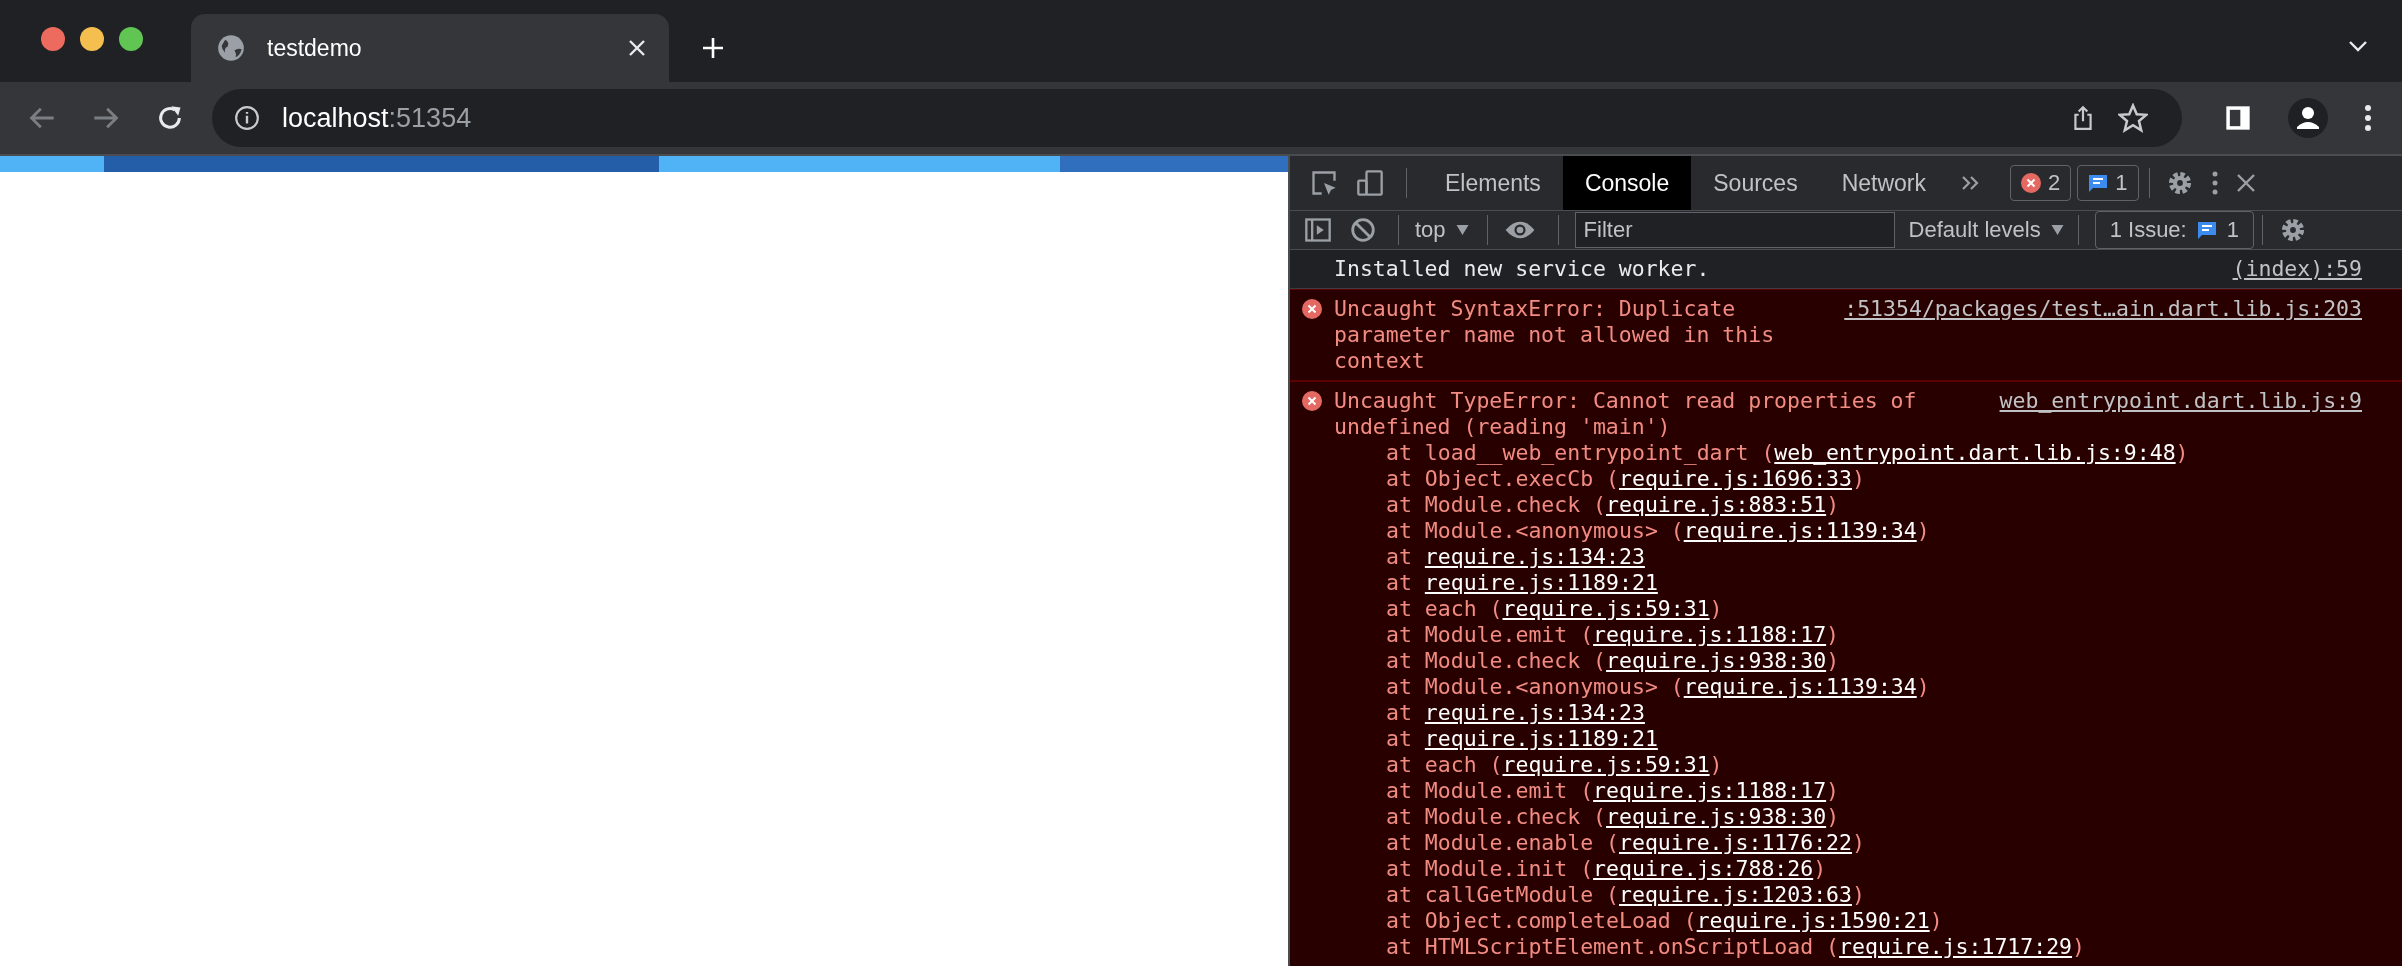  I want to click on devtools-tab: Network, so click(1883, 183).